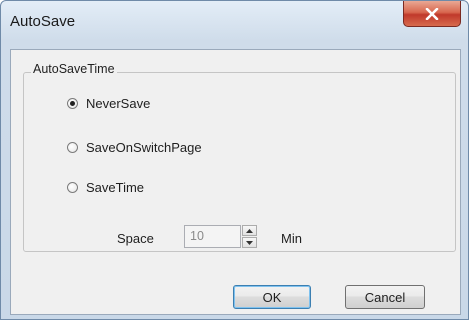 The width and height of the screenshot is (471, 322). What do you see at coordinates (115, 187) in the screenshot?
I see `radio-label: SaveTime` at bounding box center [115, 187].